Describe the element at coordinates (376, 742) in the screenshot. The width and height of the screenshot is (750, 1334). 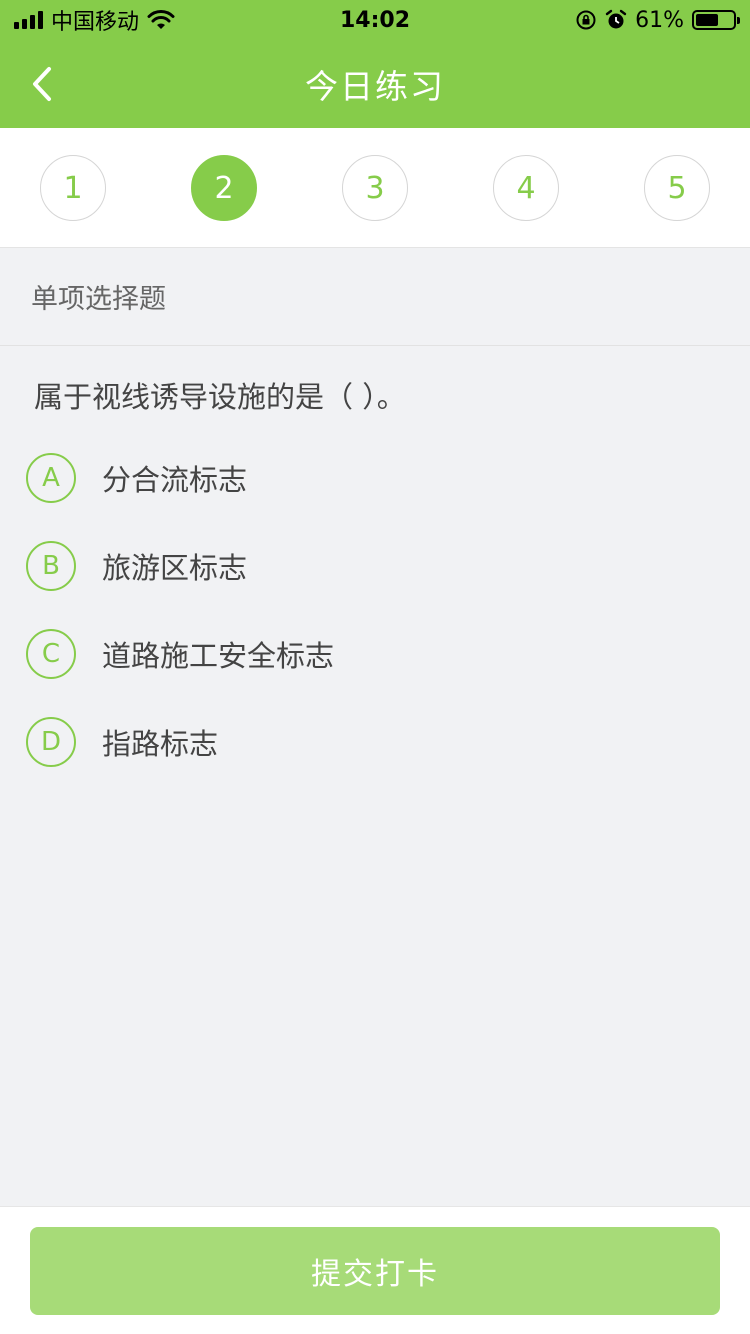
I see `option-d: D 指路标志` at that location.